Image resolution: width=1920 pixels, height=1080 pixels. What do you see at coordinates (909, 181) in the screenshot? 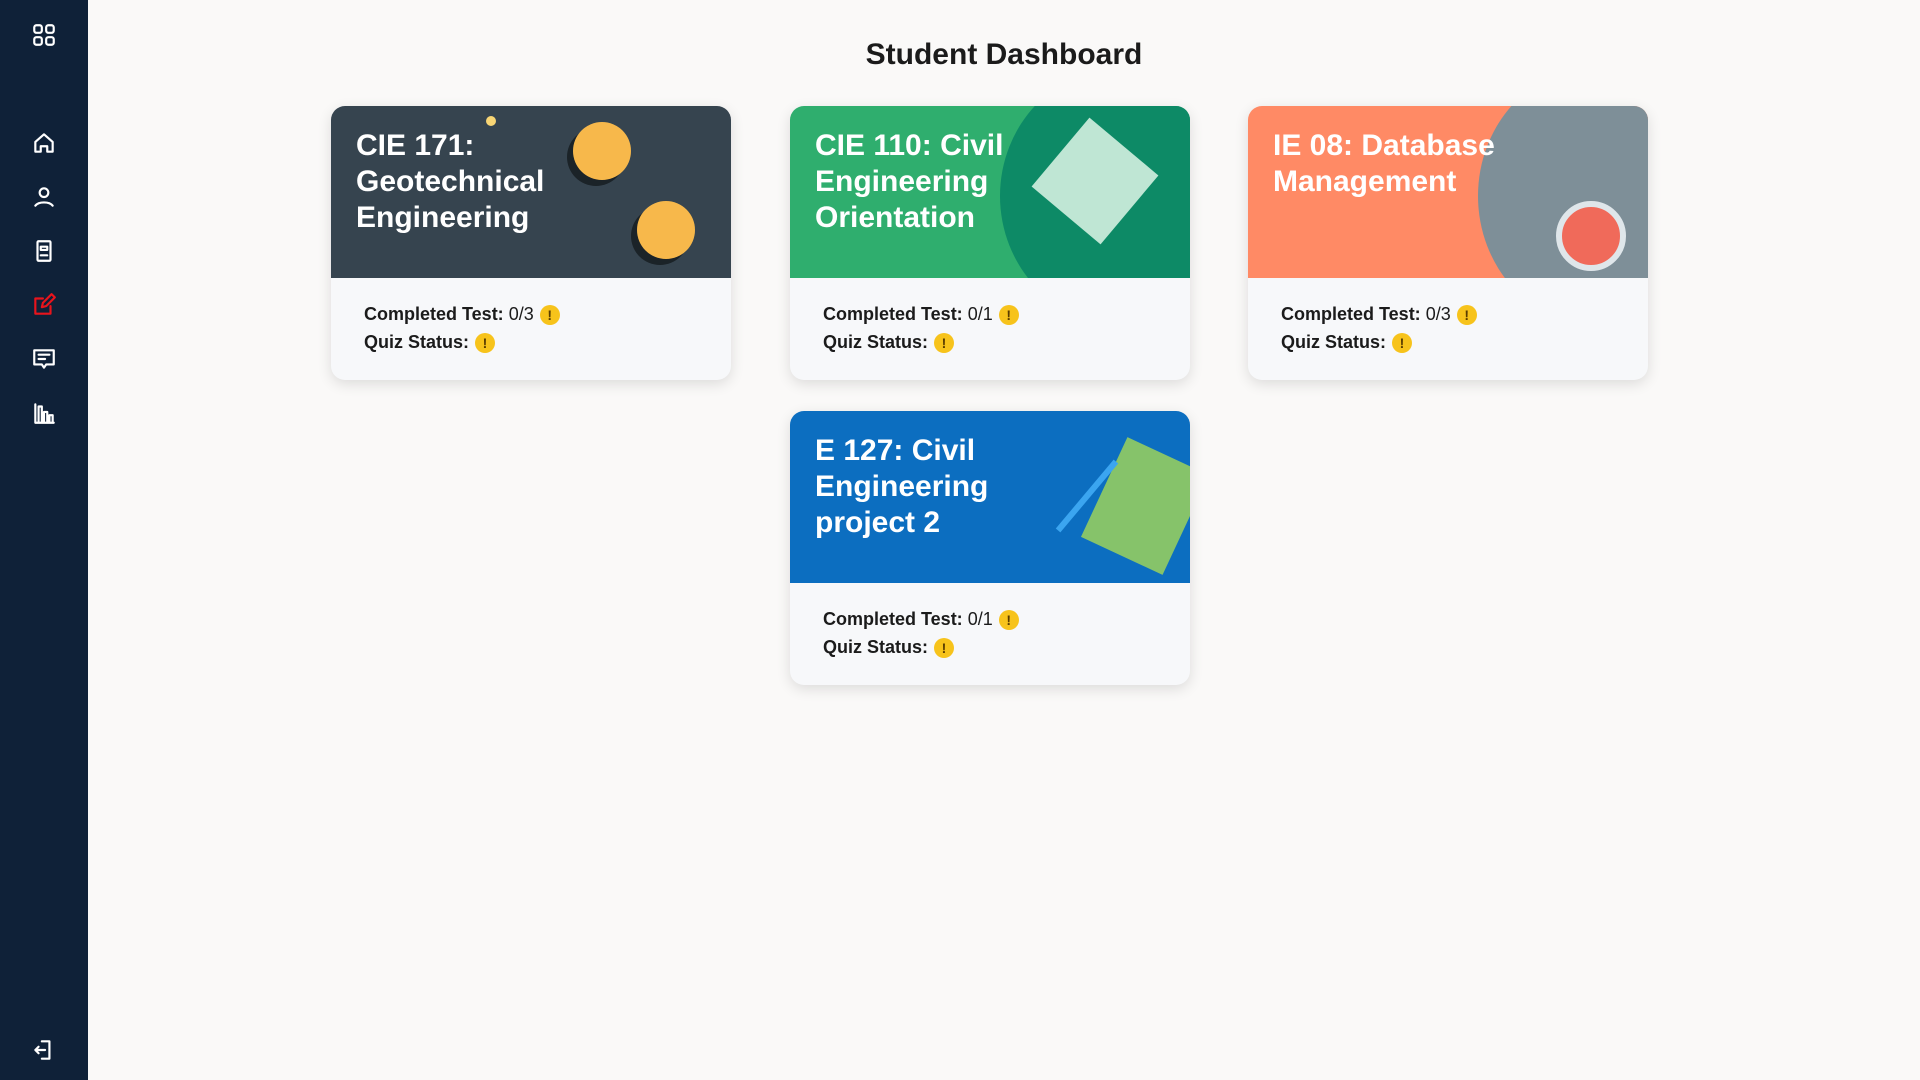
I see `course-title: CIE 110: Civil Engineering Orientation` at bounding box center [909, 181].